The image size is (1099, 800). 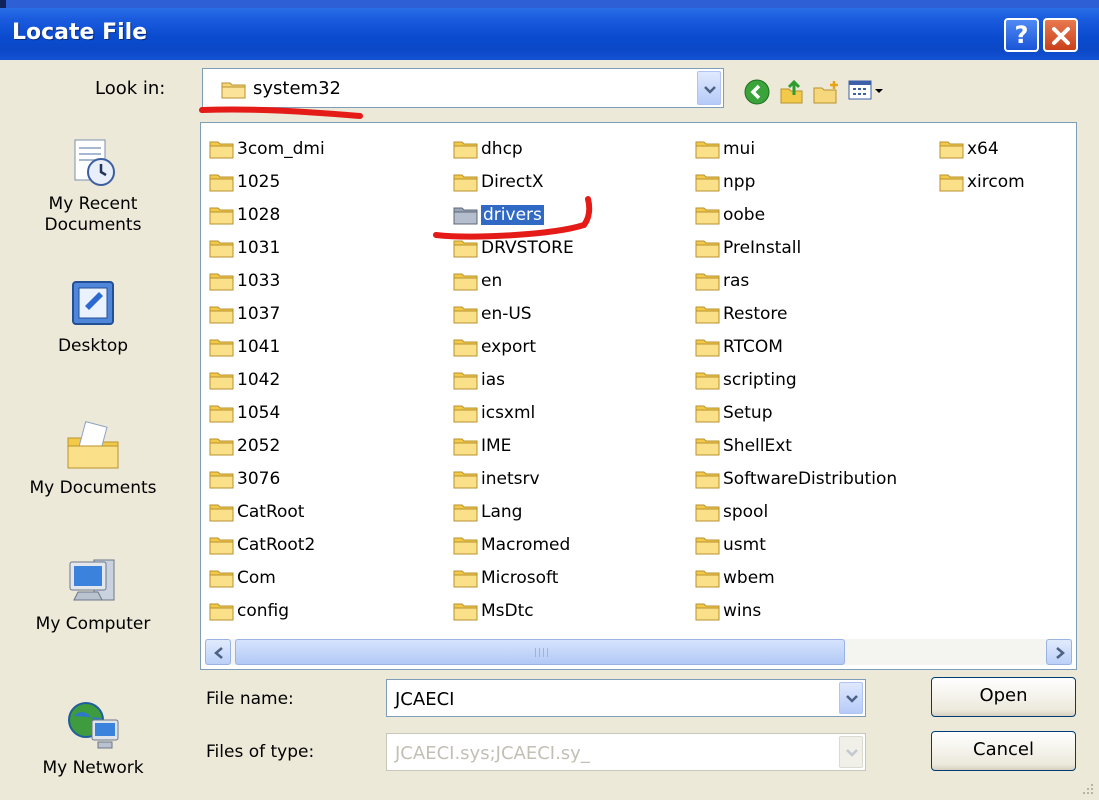 I want to click on folder-item: spool, so click(x=731, y=512).